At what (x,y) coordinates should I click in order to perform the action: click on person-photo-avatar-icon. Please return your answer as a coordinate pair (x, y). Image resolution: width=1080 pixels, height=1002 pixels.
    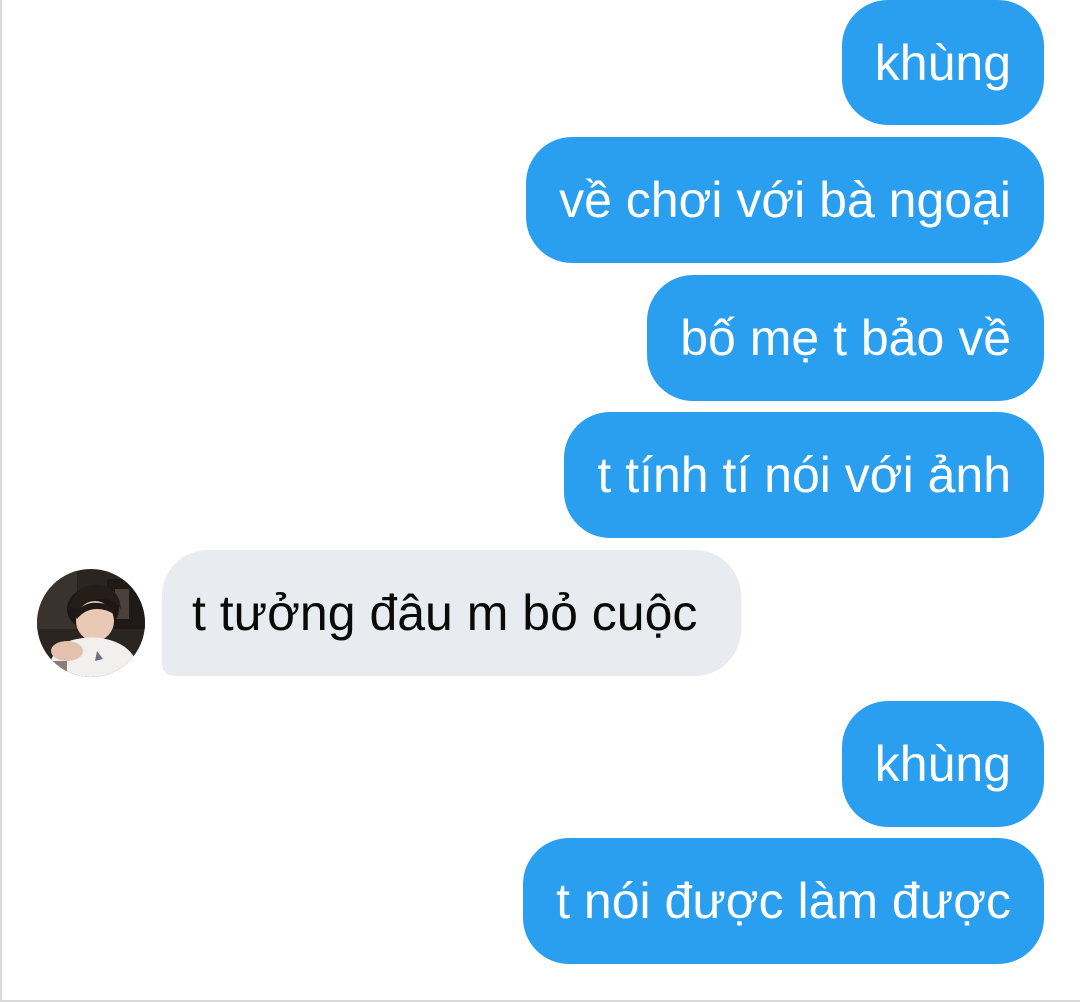
    Looking at the image, I should click on (91, 623).